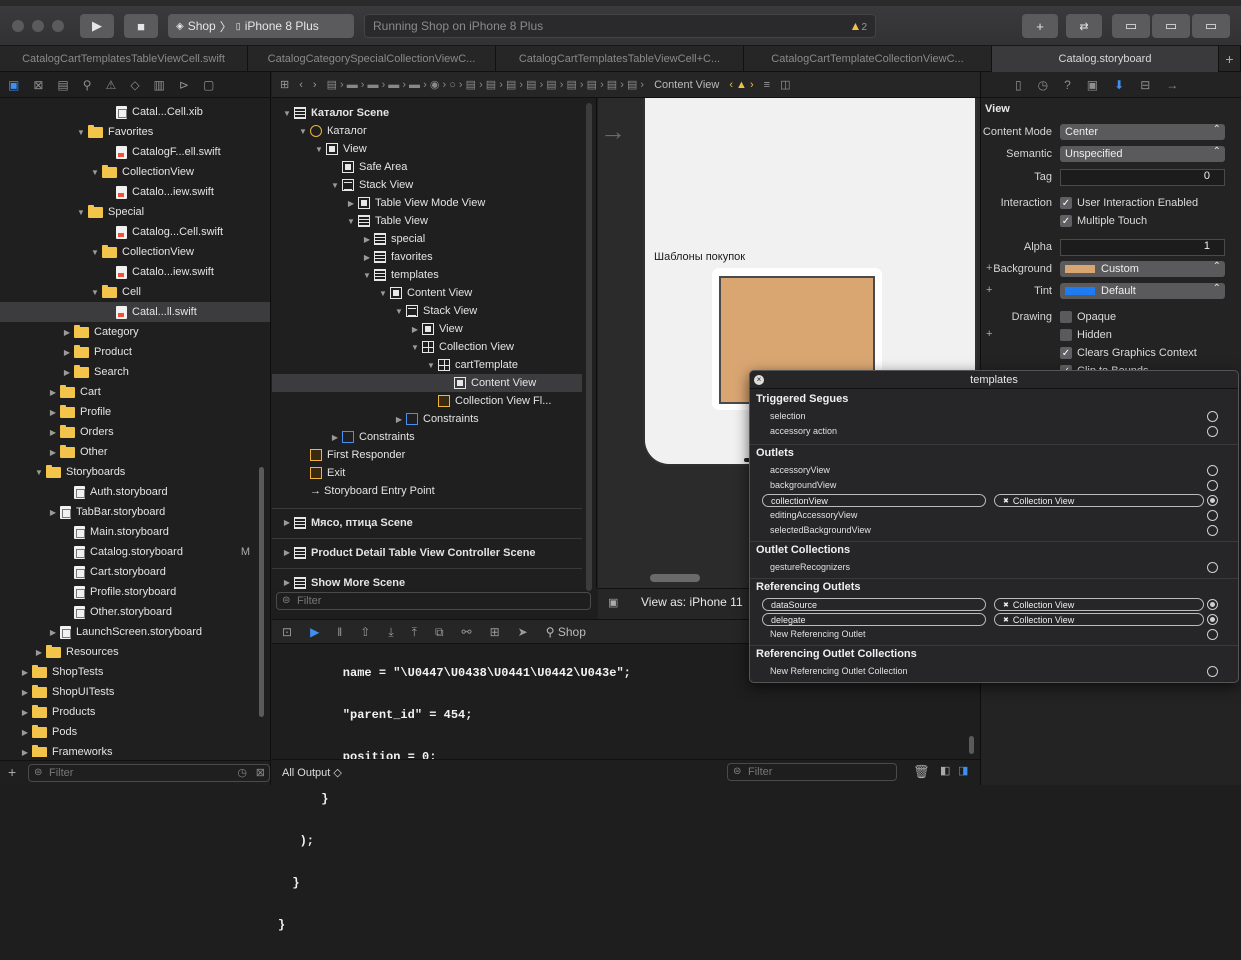 This screenshot has height=960, width=1241. What do you see at coordinates (208, 85) in the screenshot?
I see `report-icon: ▢` at bounding box center [208, 85].